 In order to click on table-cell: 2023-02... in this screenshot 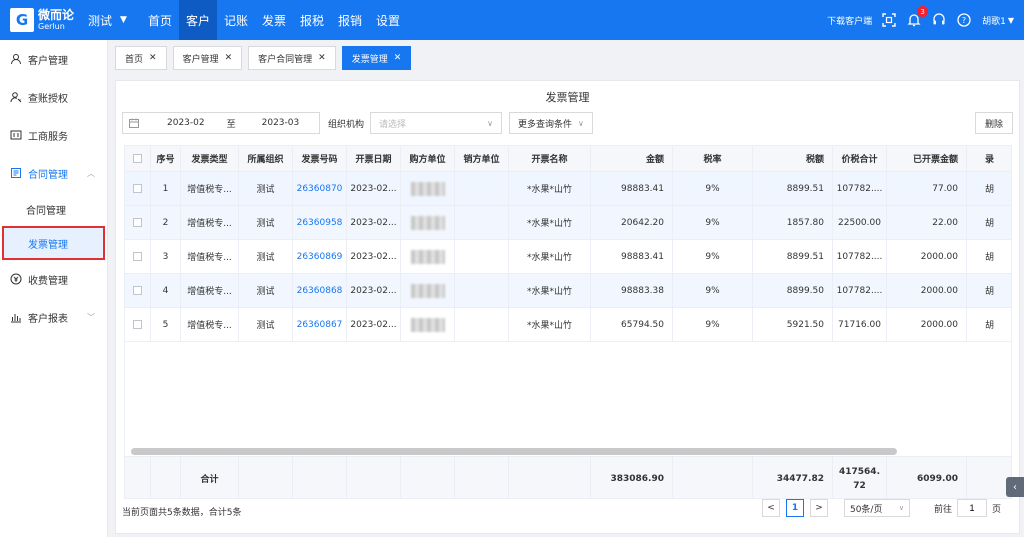, I will do `click(374, 256)`.